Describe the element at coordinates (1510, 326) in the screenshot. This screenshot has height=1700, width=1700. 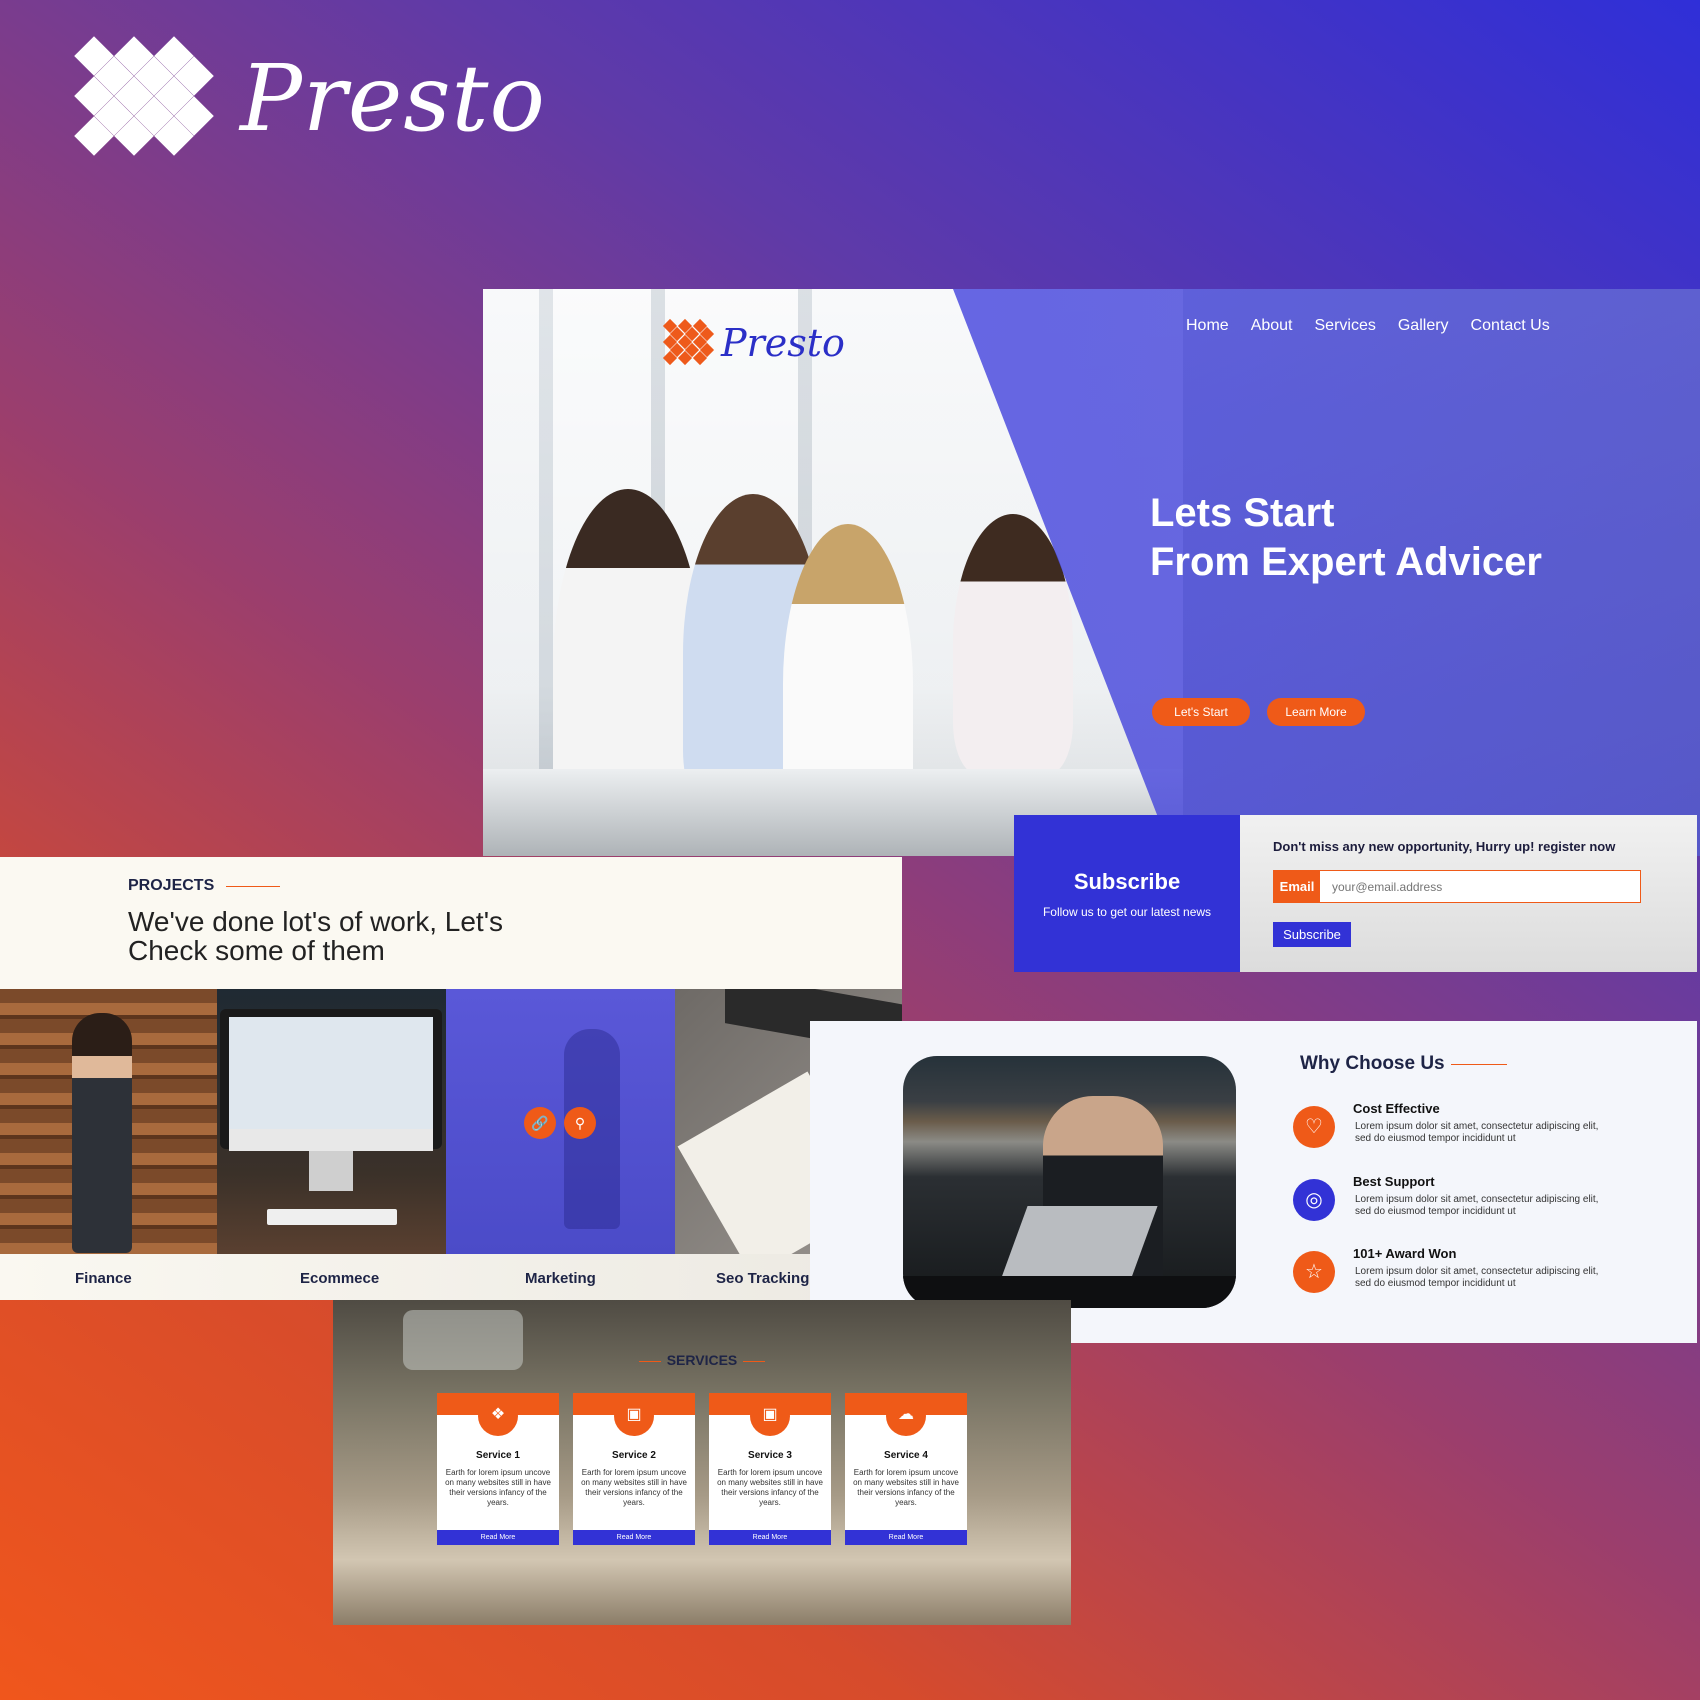
I see `nav-contact: Contact Us` at that location.